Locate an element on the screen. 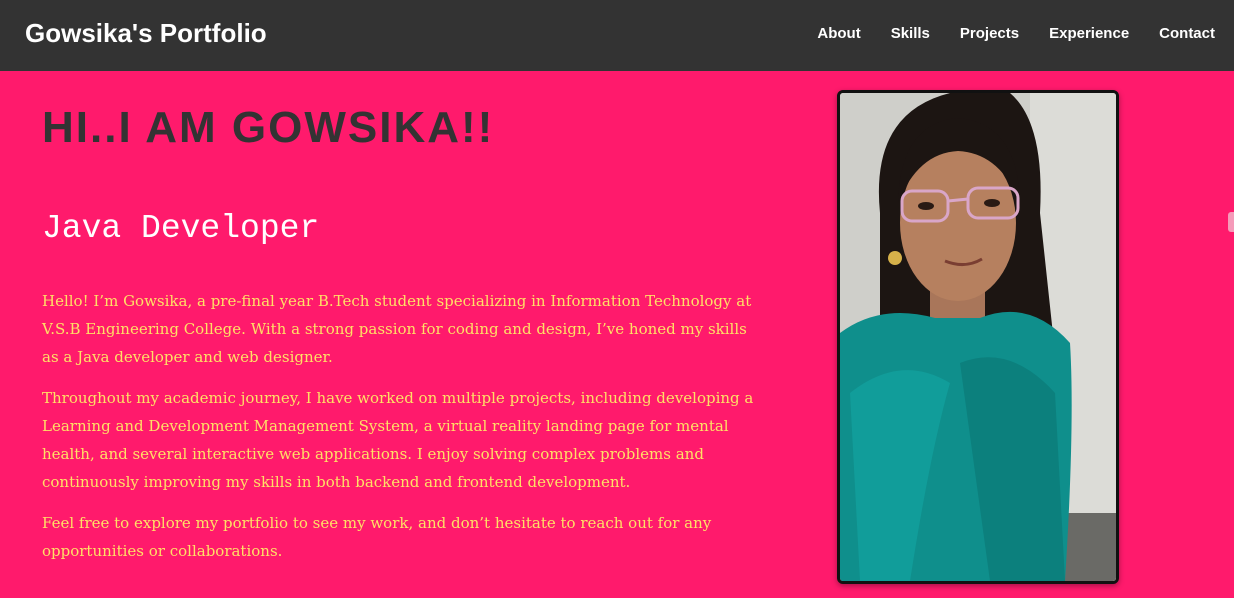 The width and height of the screenshot is (1234, 598). nav-link-skills: Skills is located at coordinates (910, 33).